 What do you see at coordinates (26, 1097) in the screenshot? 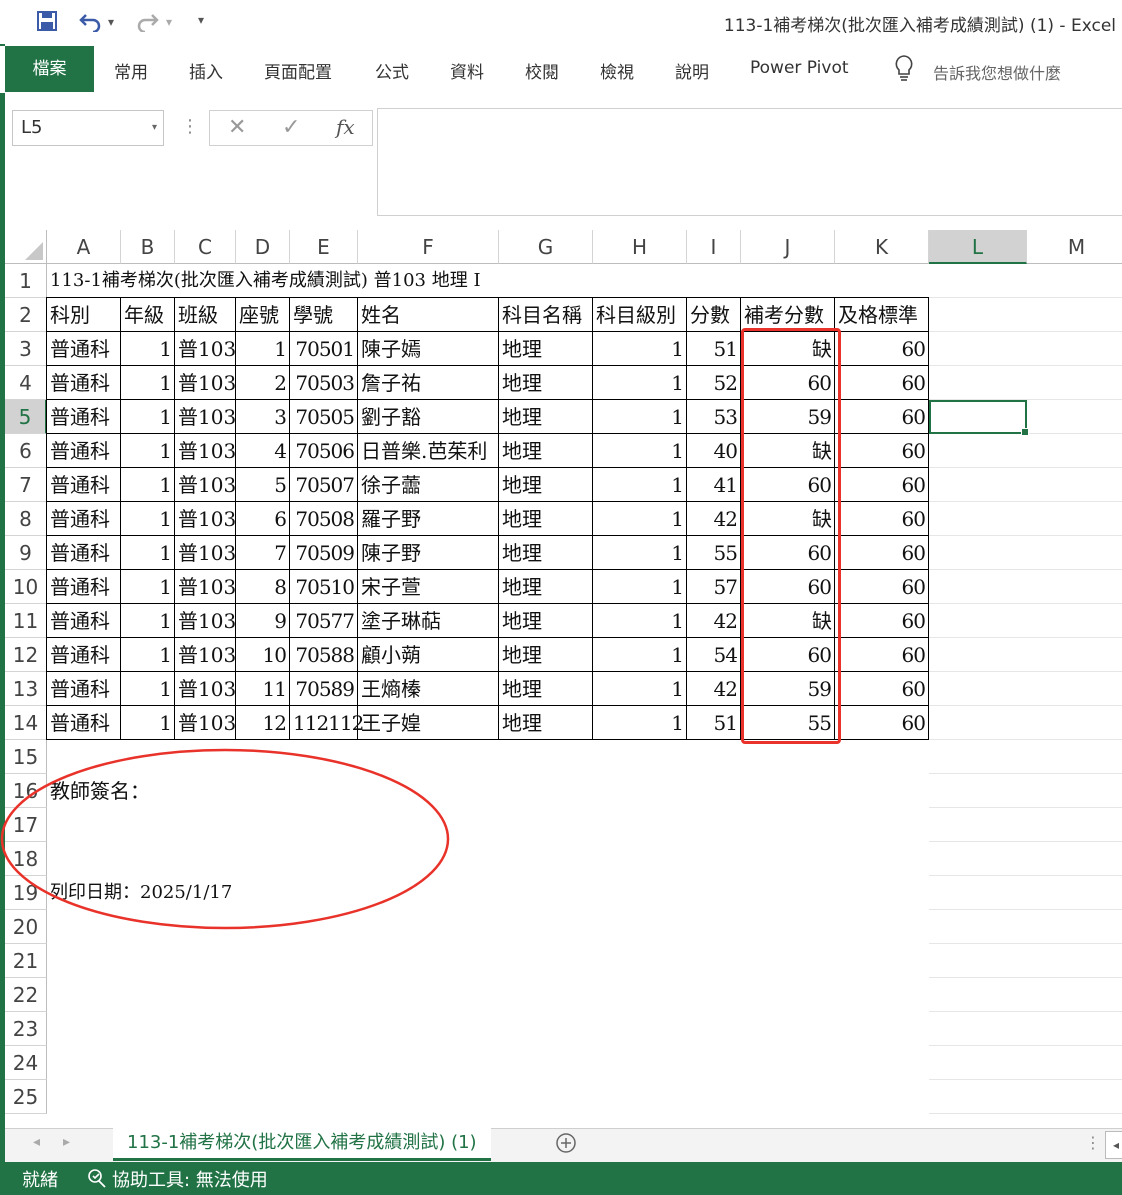
I see `row-header-25: 25` at bounding box center [26, 1097].